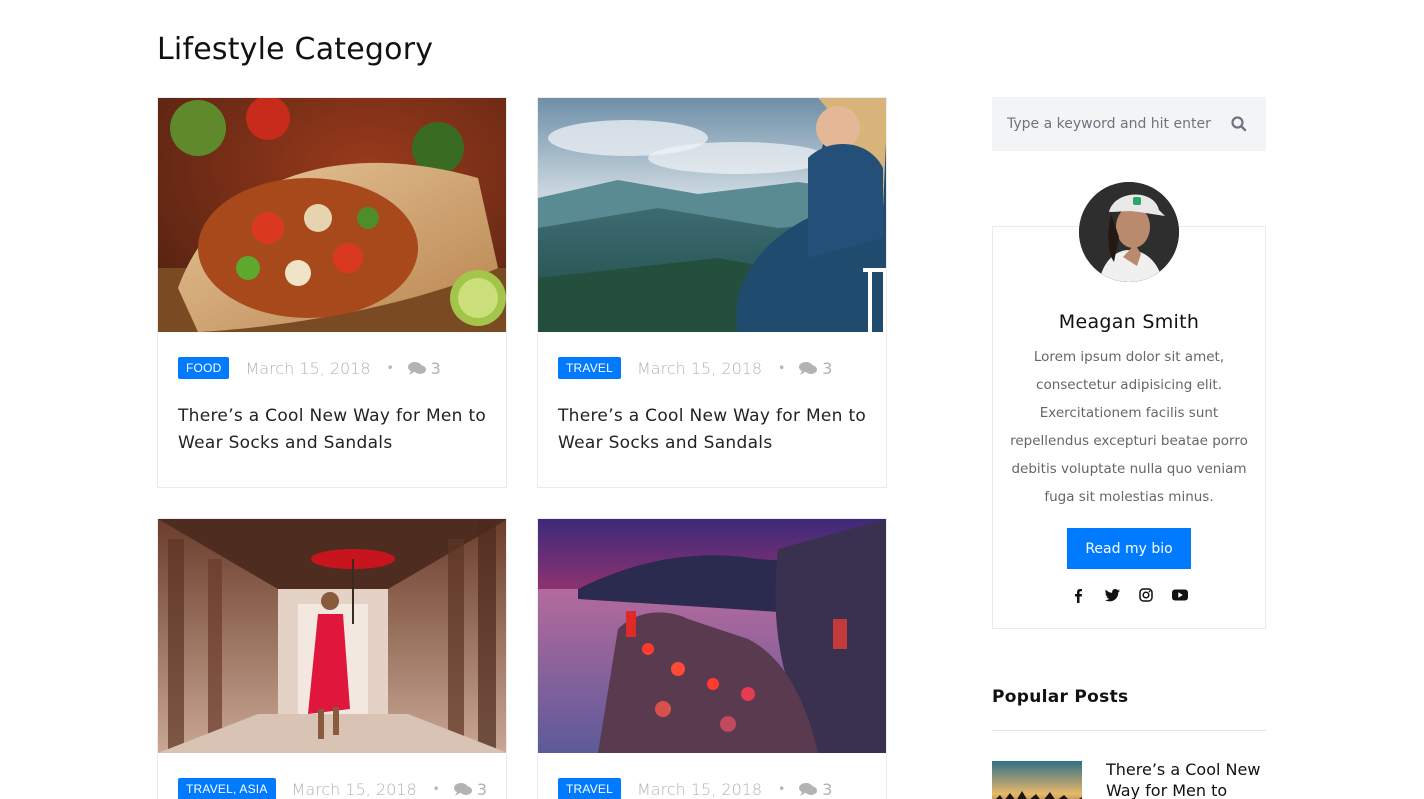  I want to click on category-badge: FOOD, so click(204, 368).